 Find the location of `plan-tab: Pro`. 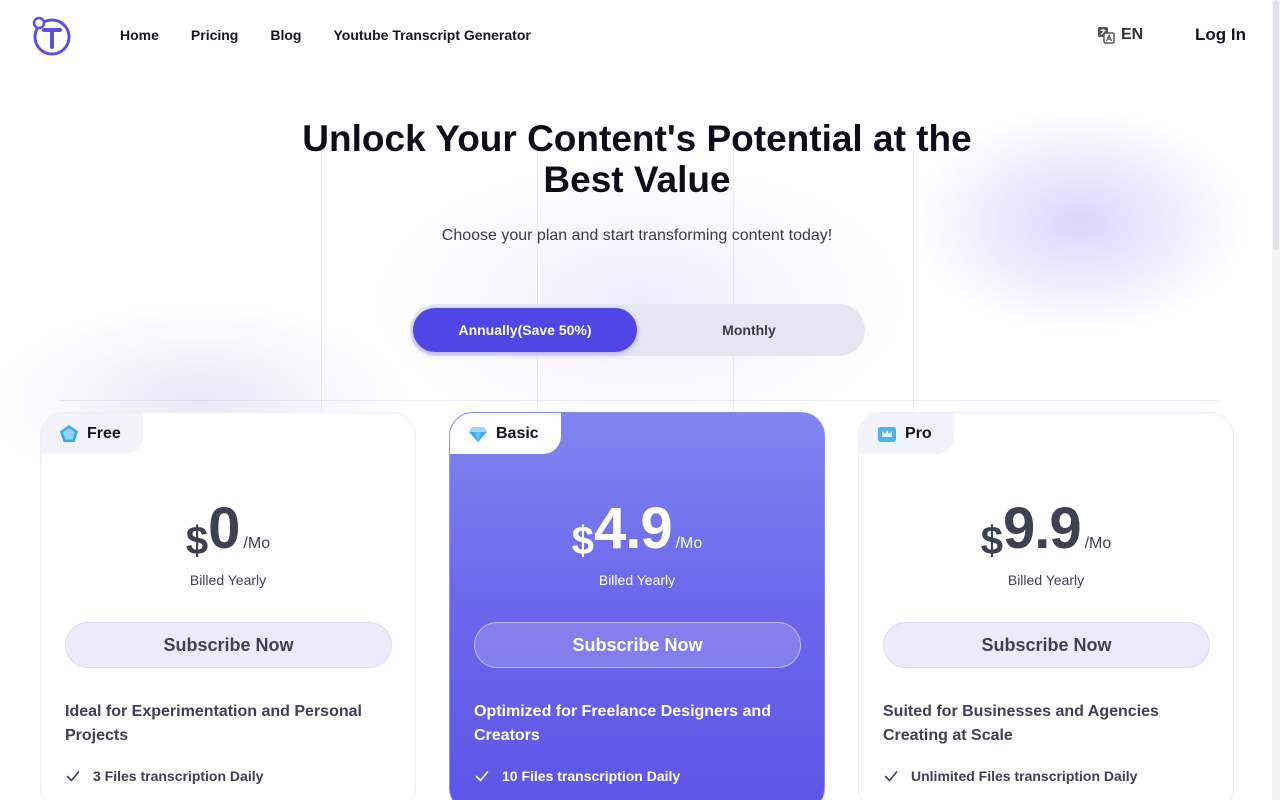

plan-tab: Pro is located at coordinates (906, 433).